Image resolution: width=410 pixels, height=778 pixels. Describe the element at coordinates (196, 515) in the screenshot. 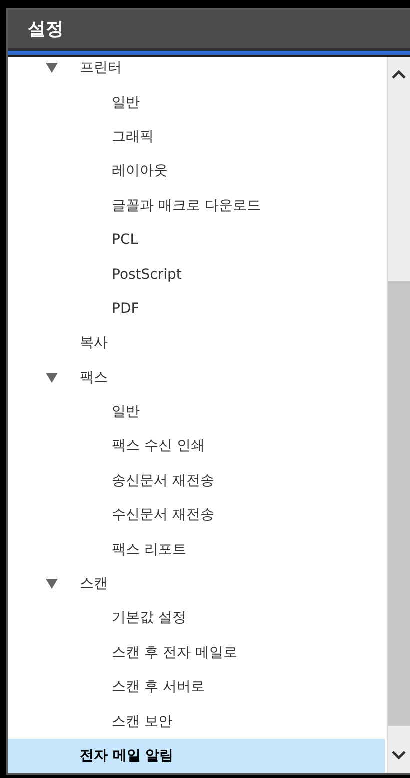

I see `tree-item: 수신문서 재전송` at that location.